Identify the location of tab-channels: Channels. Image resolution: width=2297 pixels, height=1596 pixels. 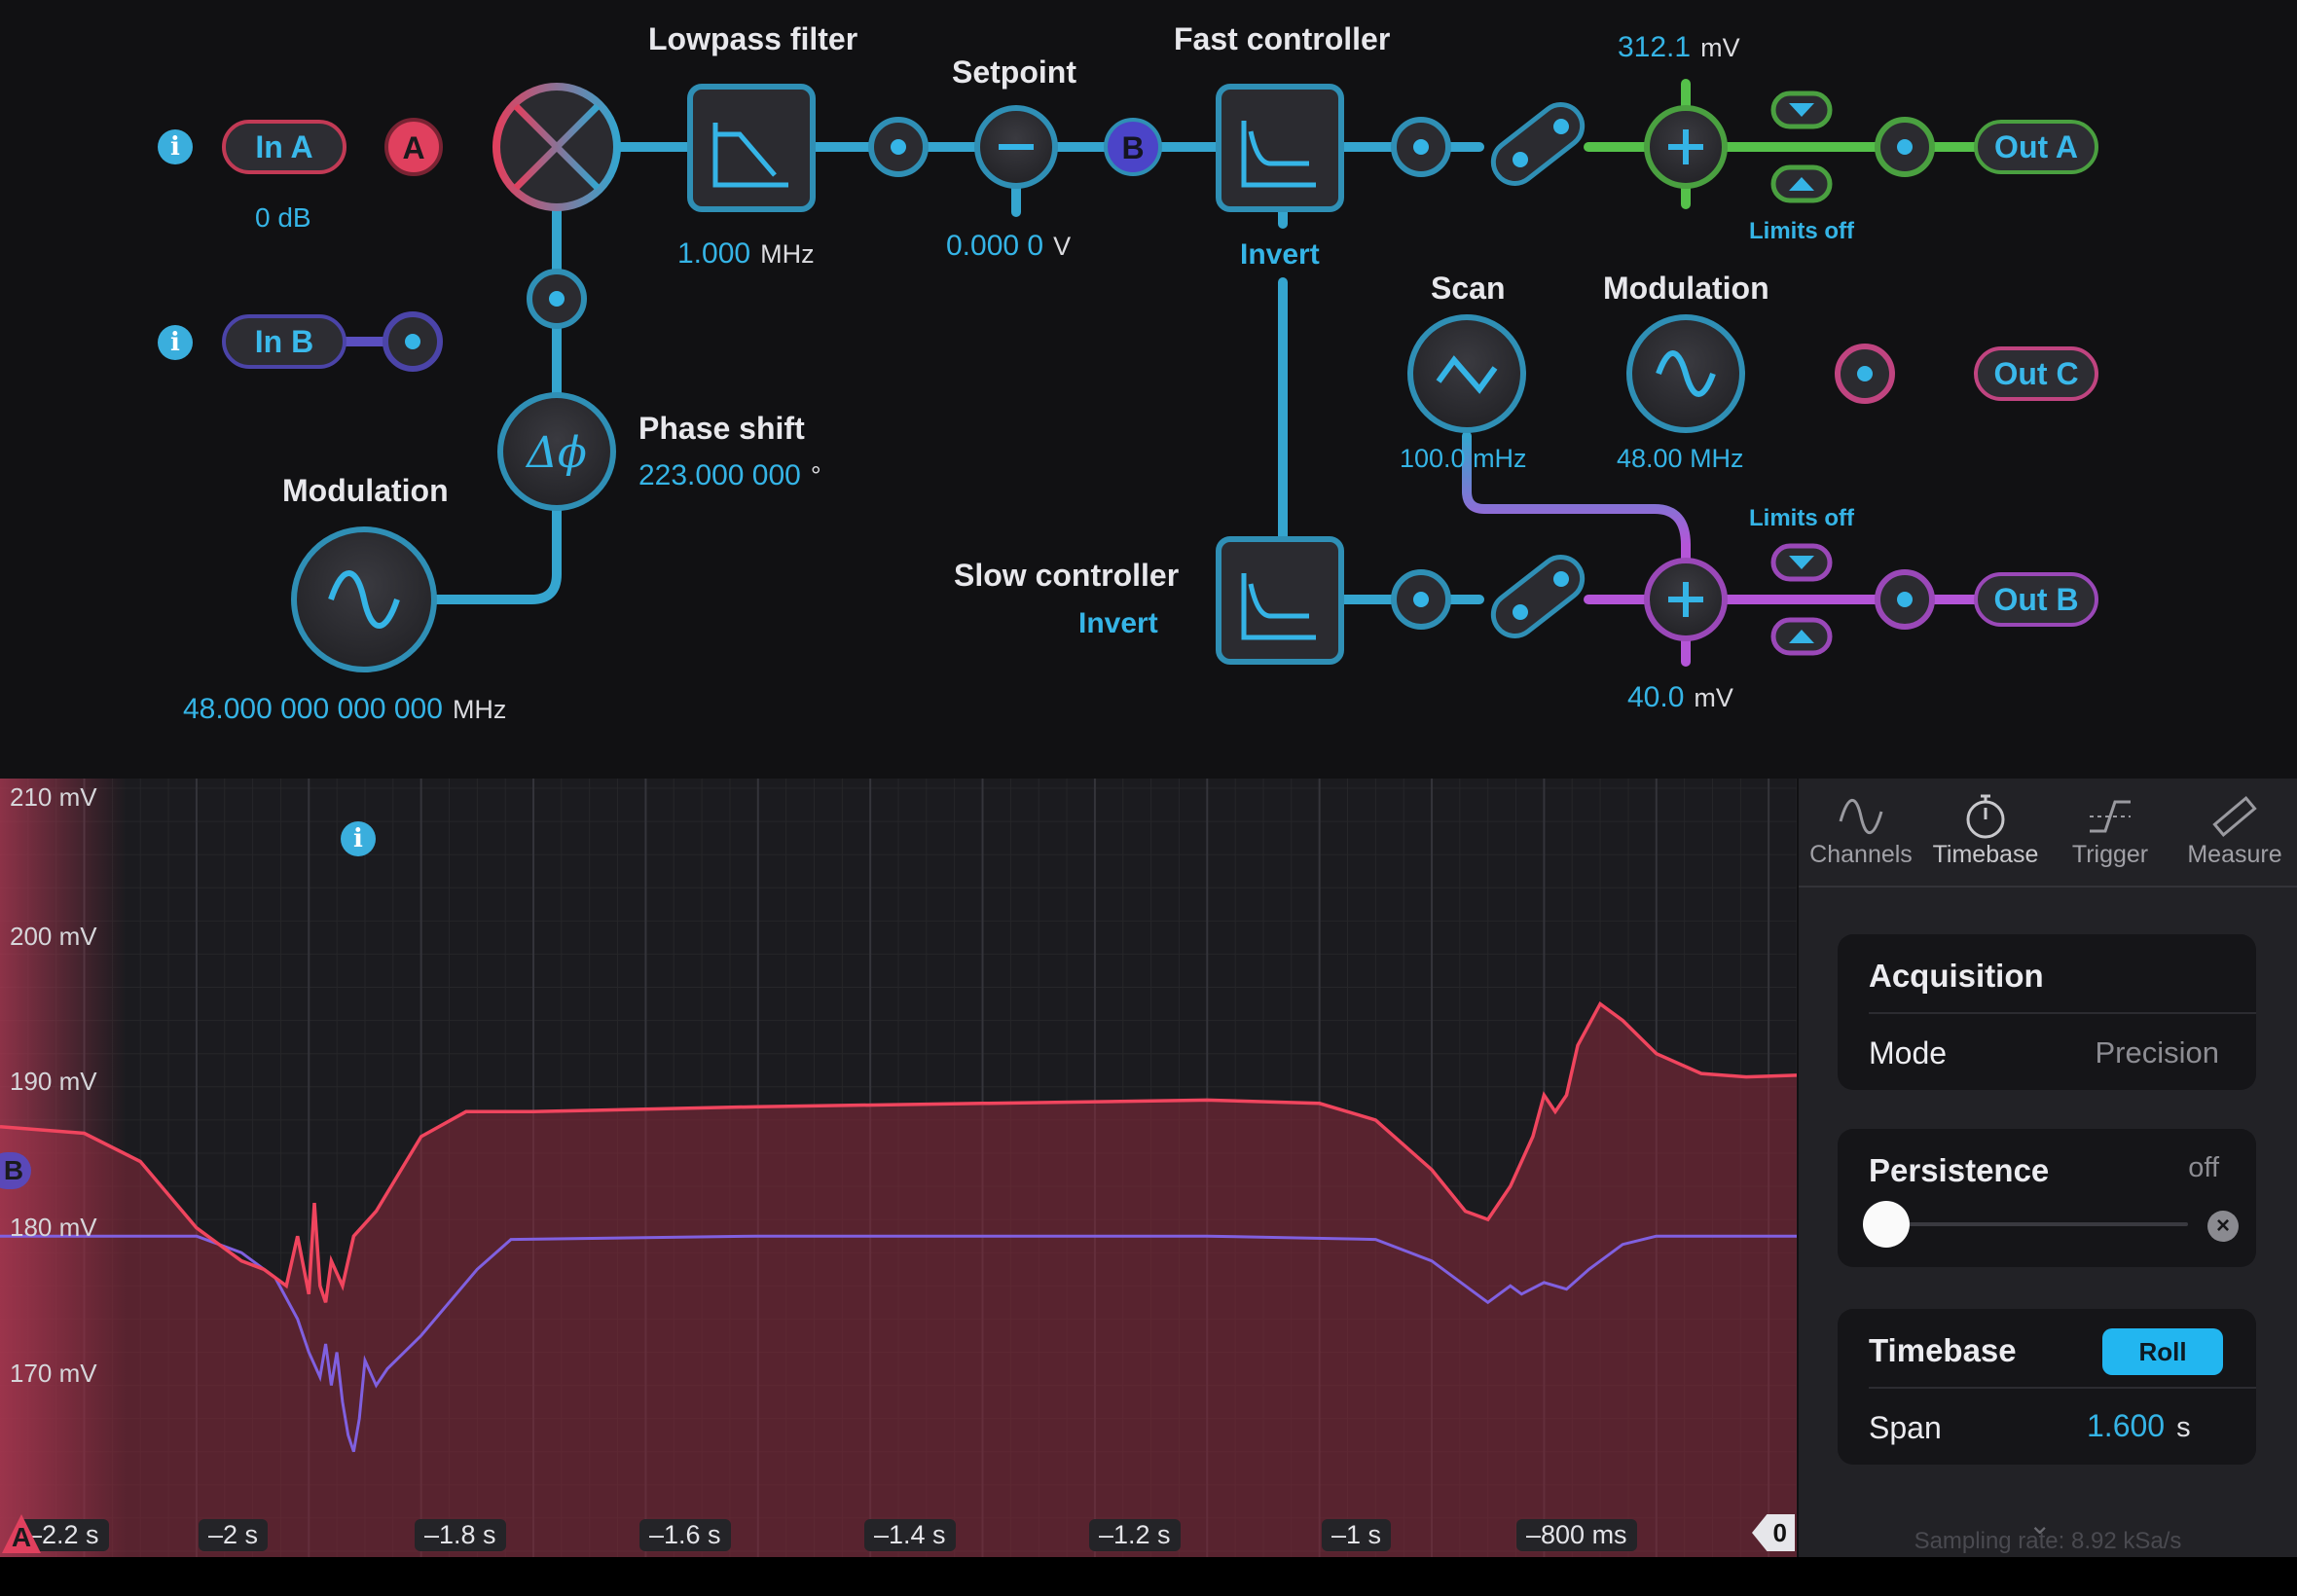
(1861, 832).